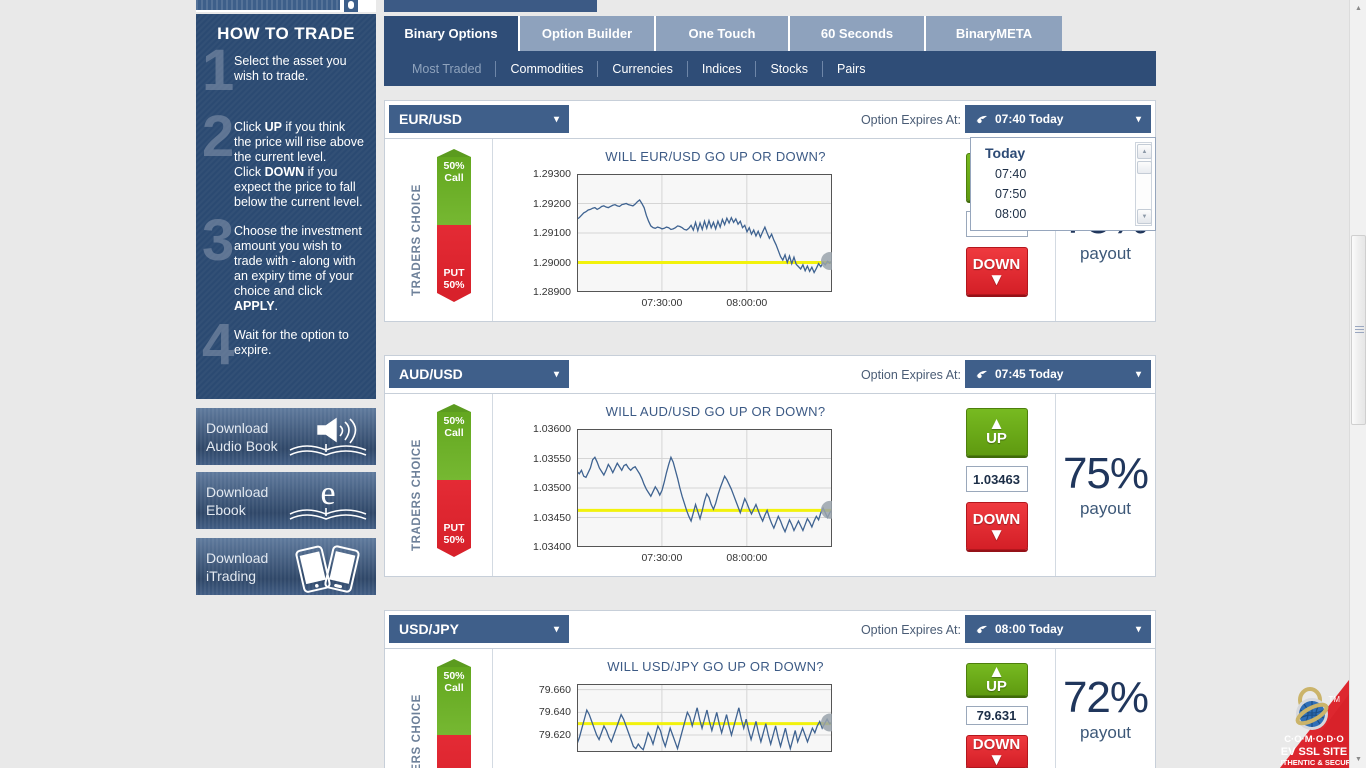 Image resolution: width=1366 pixels, height=768 pixels. I want to click on subtab-stocks: Stocks, so click(789, 68).